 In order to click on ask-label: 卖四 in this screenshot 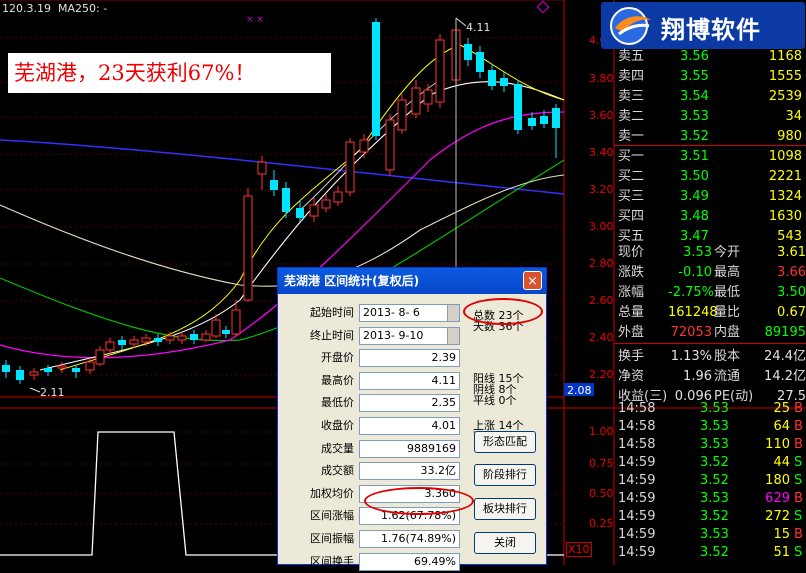, I will do `click(631, 76)`.